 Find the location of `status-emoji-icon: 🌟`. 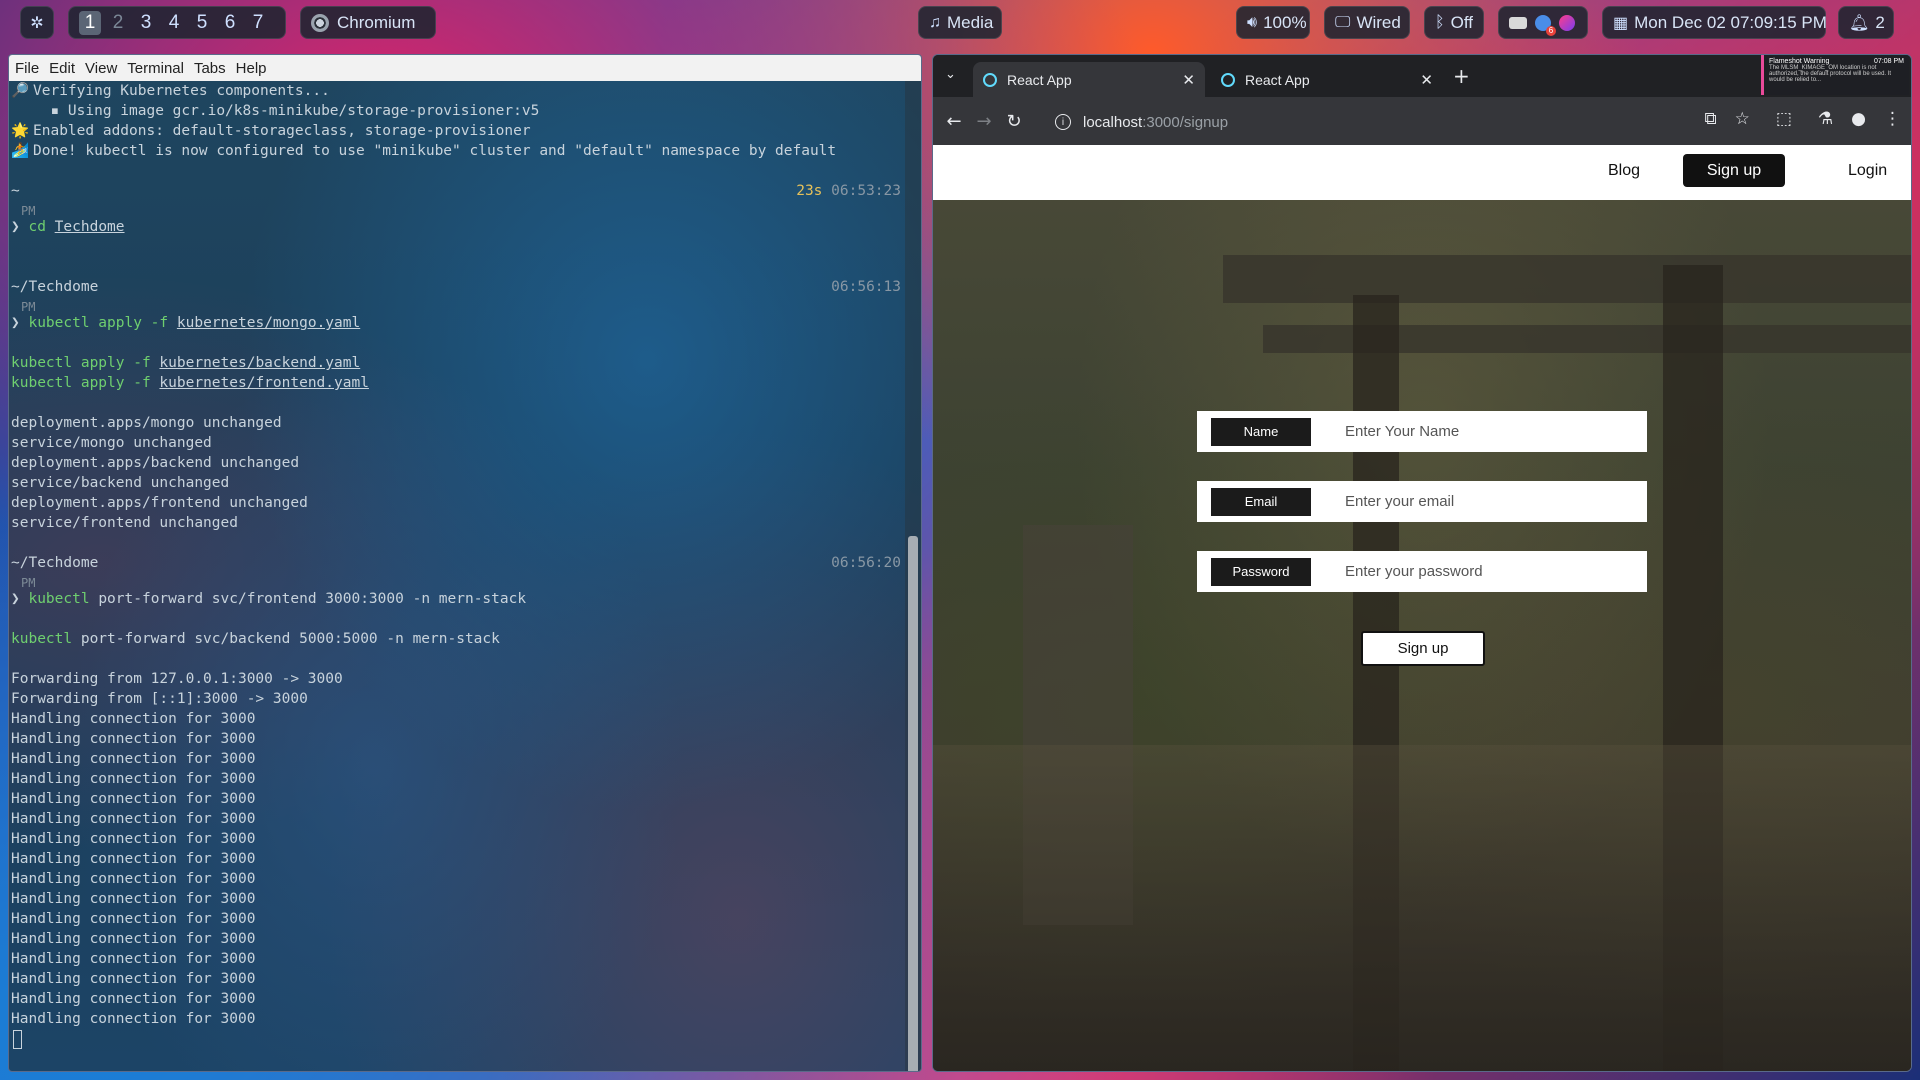

status-emoji-icon: 🌟 is located at coordinates (20, 131).